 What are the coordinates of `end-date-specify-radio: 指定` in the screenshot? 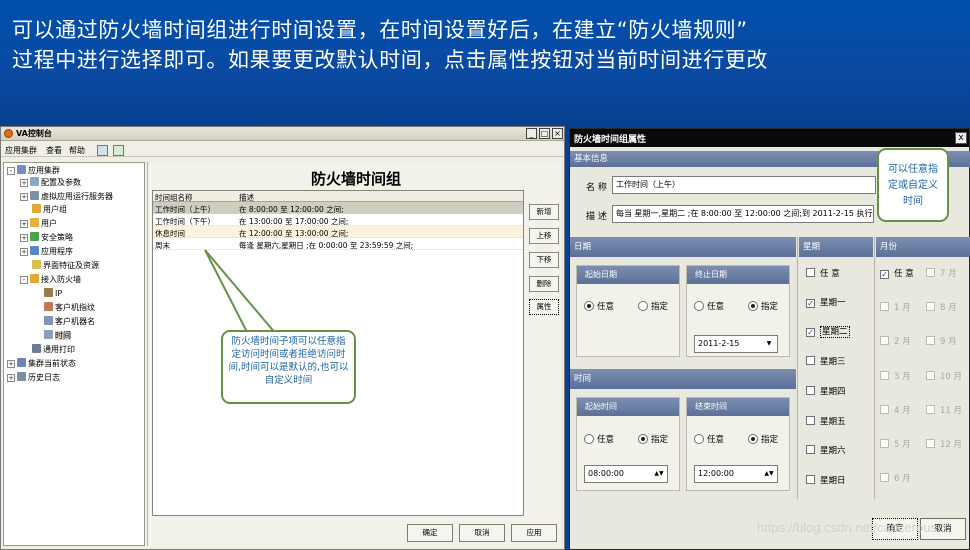 It's located at (763, 306).